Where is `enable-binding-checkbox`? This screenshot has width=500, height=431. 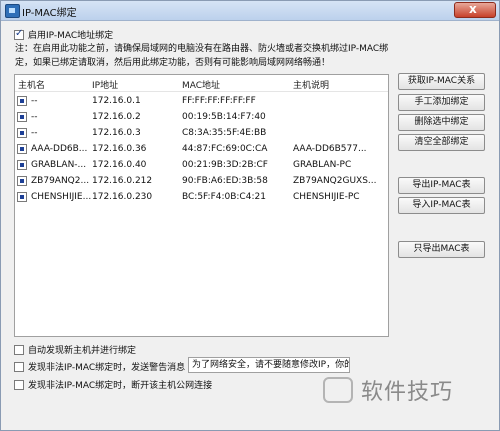
enable-binding-checkbox is located at coordinates (19, 34).